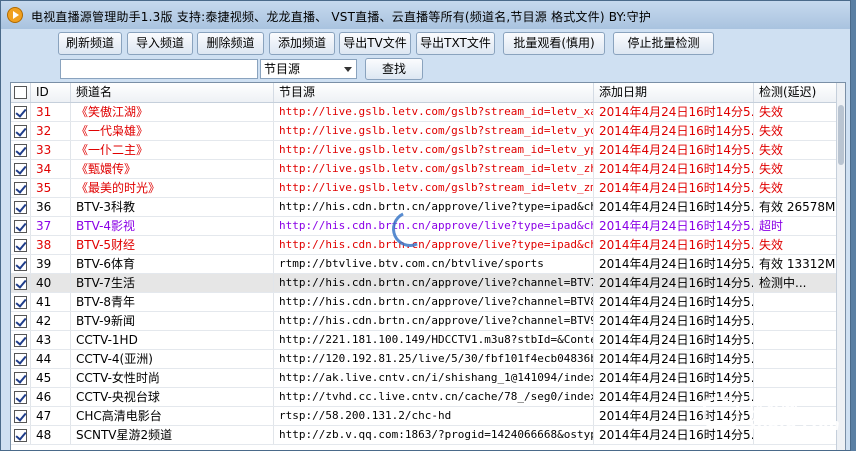 This screenshot has width=856, height=451. I want to click on refresh-channels-button: 刷新频道, so click(90, 43).